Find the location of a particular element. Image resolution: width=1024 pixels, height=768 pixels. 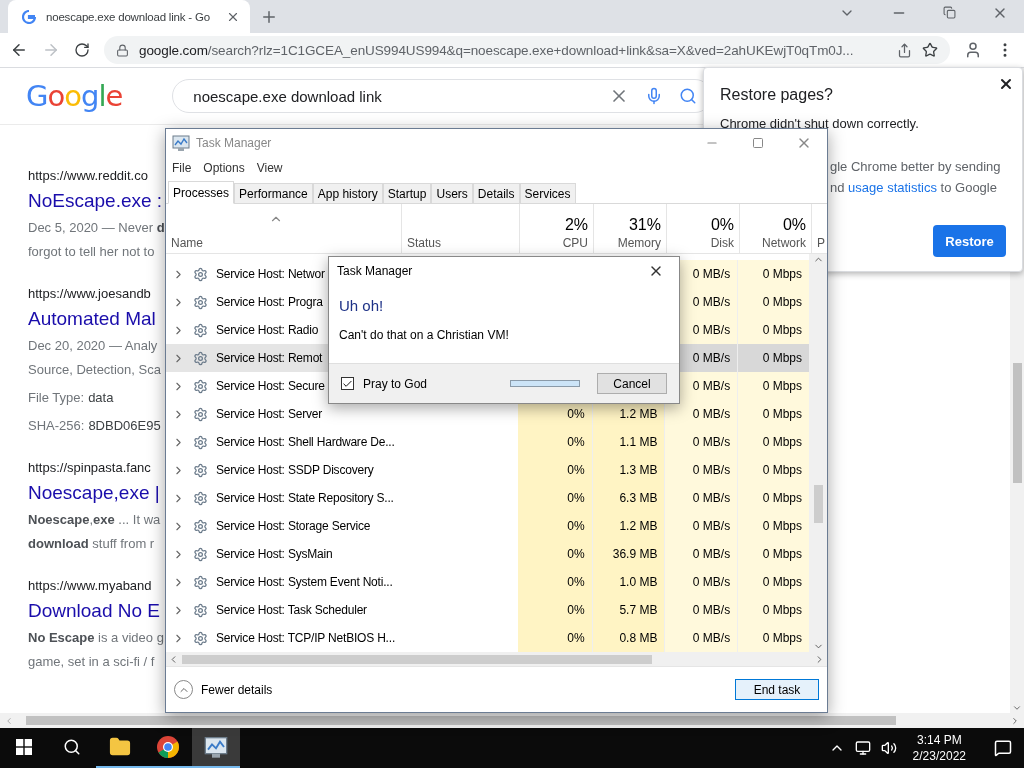

process-row: Service Host: Server 0% 1.2 MB 0 MB/s 0 Mbps is located at coordinates (487, 414).